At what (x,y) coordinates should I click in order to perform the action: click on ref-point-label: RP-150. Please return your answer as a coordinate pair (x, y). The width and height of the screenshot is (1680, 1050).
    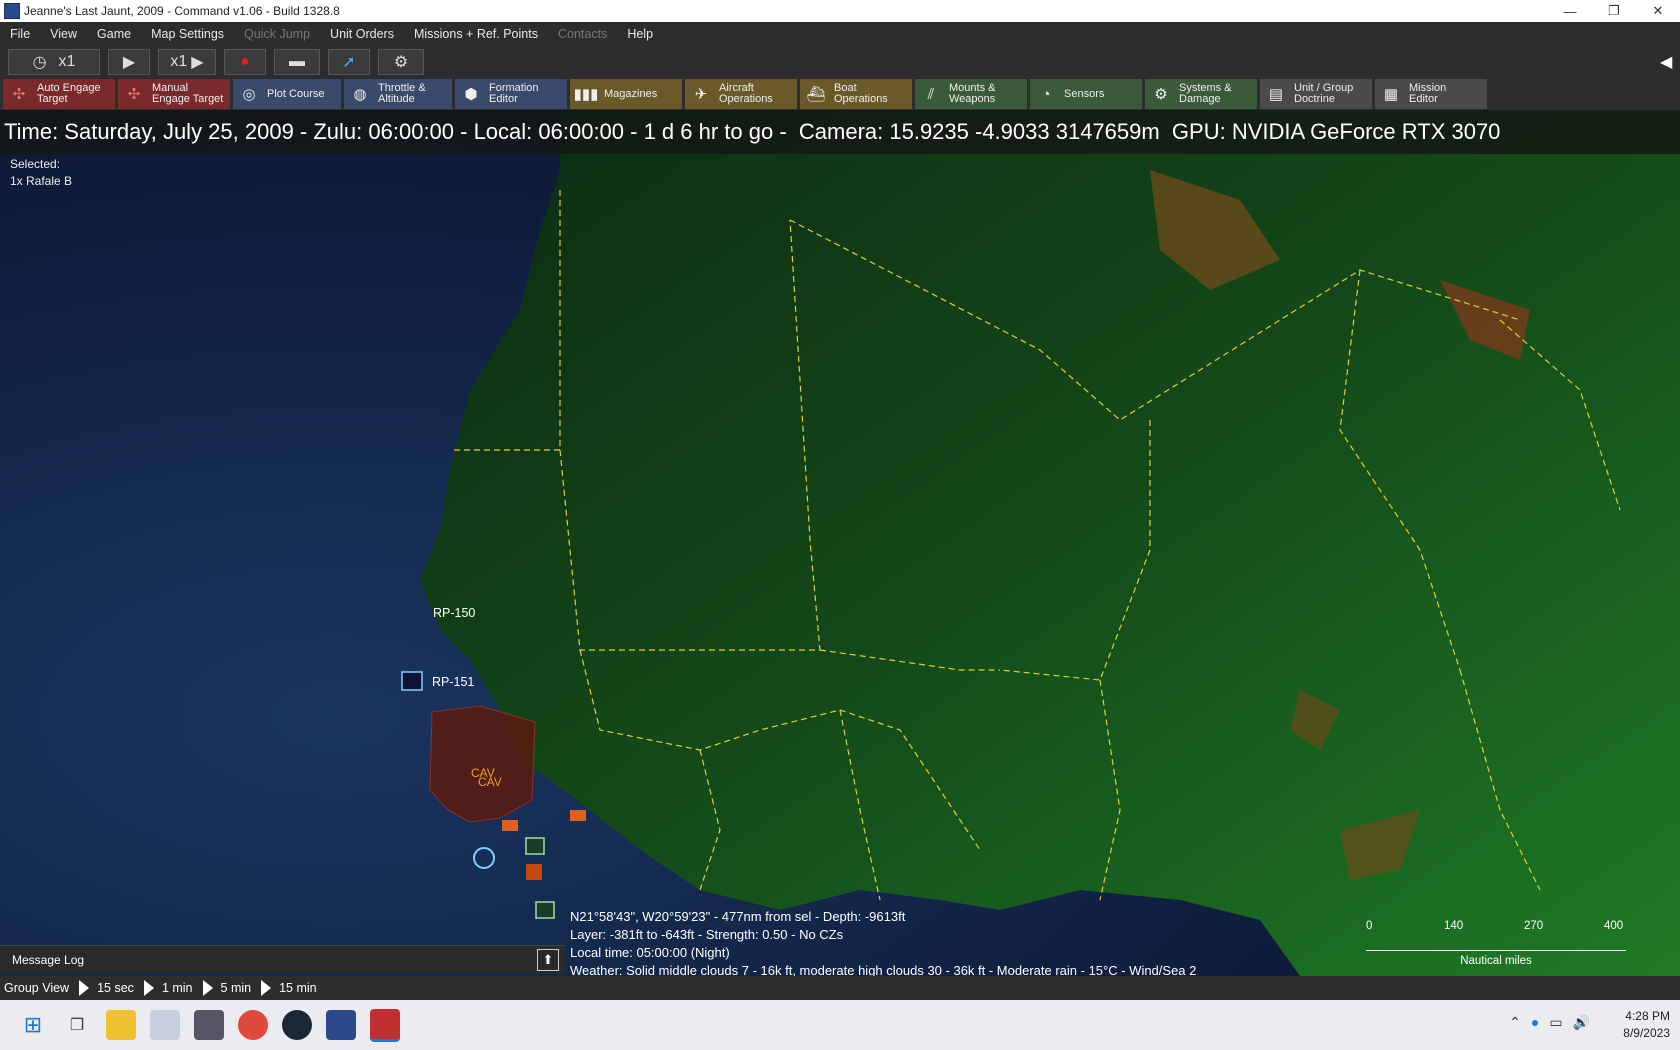
    Looking at the image, I should click on (454, 613).